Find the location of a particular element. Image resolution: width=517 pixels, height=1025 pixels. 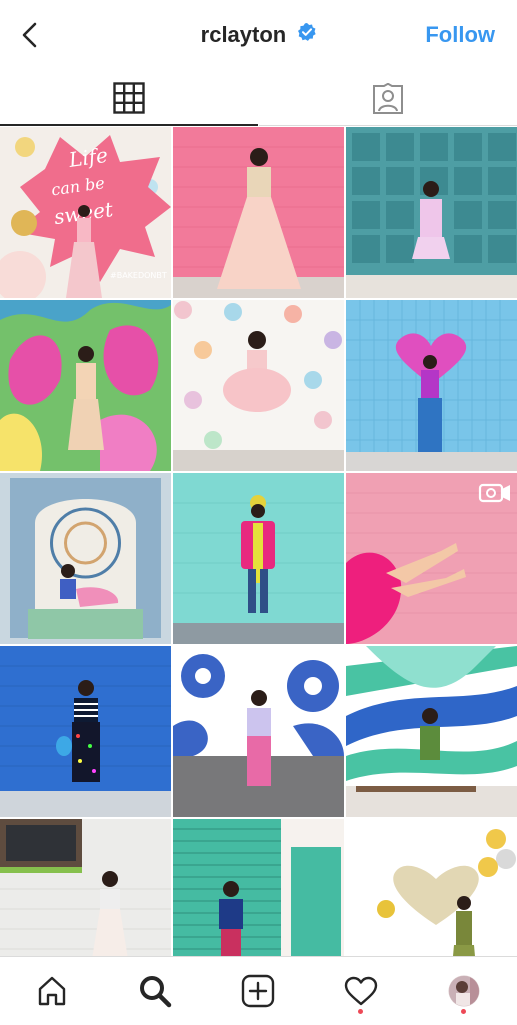

profile-tabs is located at coordinates (258, 99).